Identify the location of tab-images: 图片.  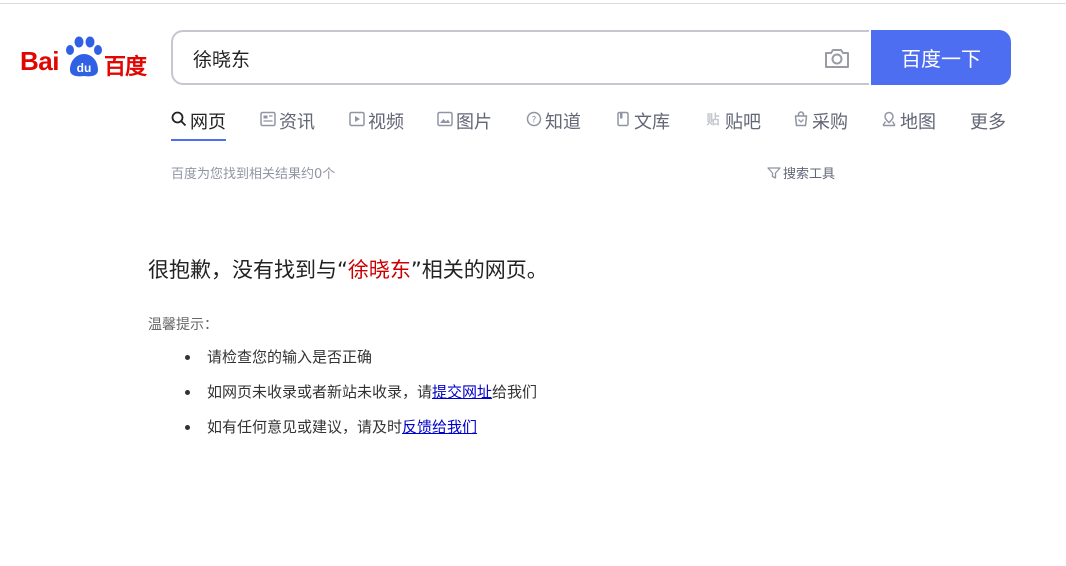
(464, 126).